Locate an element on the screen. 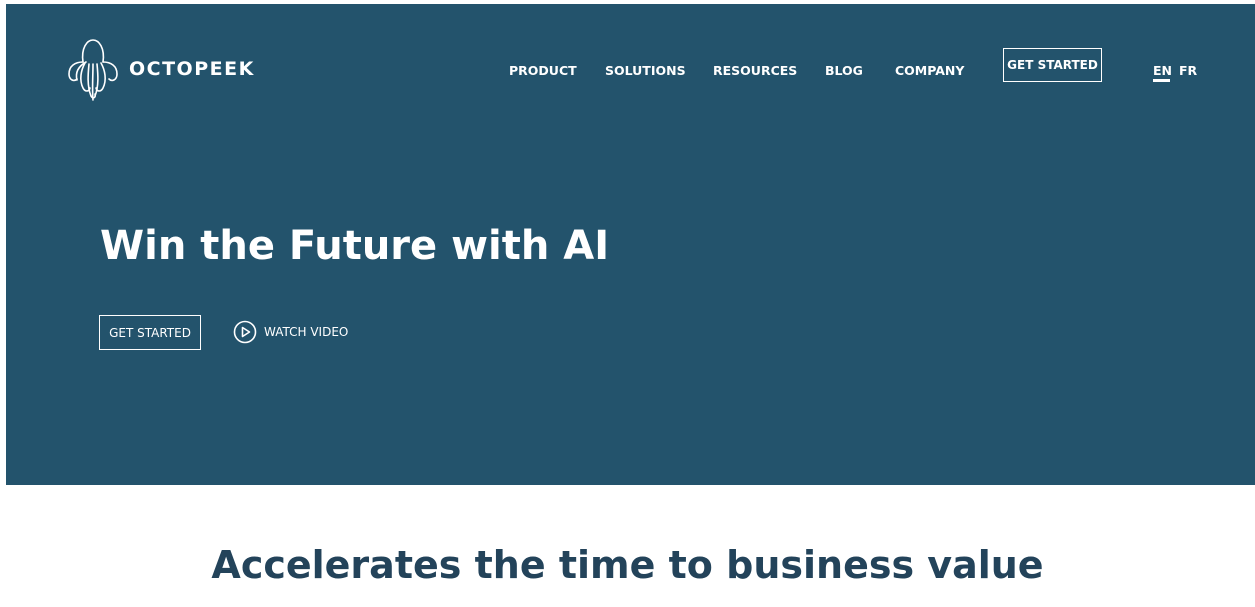 The height and width of the screenshot is (607, 1255). watch-video-button: WATCH VIDEO is located at coordinates (290, 332).